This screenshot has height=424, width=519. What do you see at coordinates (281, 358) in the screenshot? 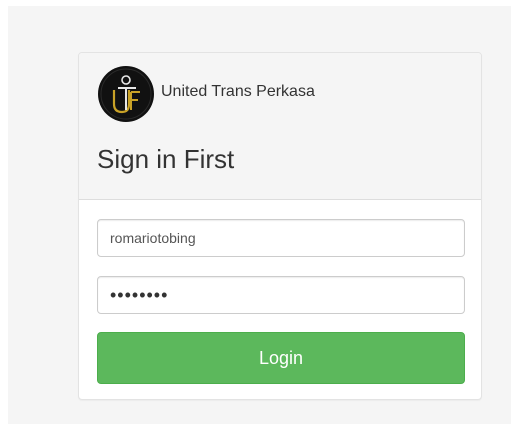
I see `login-button: Login` at bounding box center [281, 358].